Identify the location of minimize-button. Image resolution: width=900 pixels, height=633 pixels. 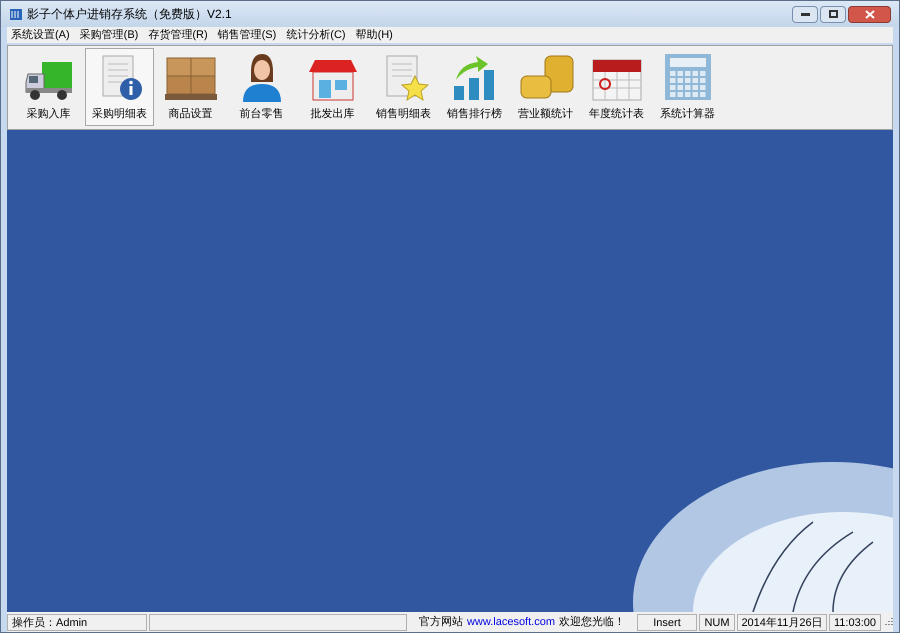
(805, 14).